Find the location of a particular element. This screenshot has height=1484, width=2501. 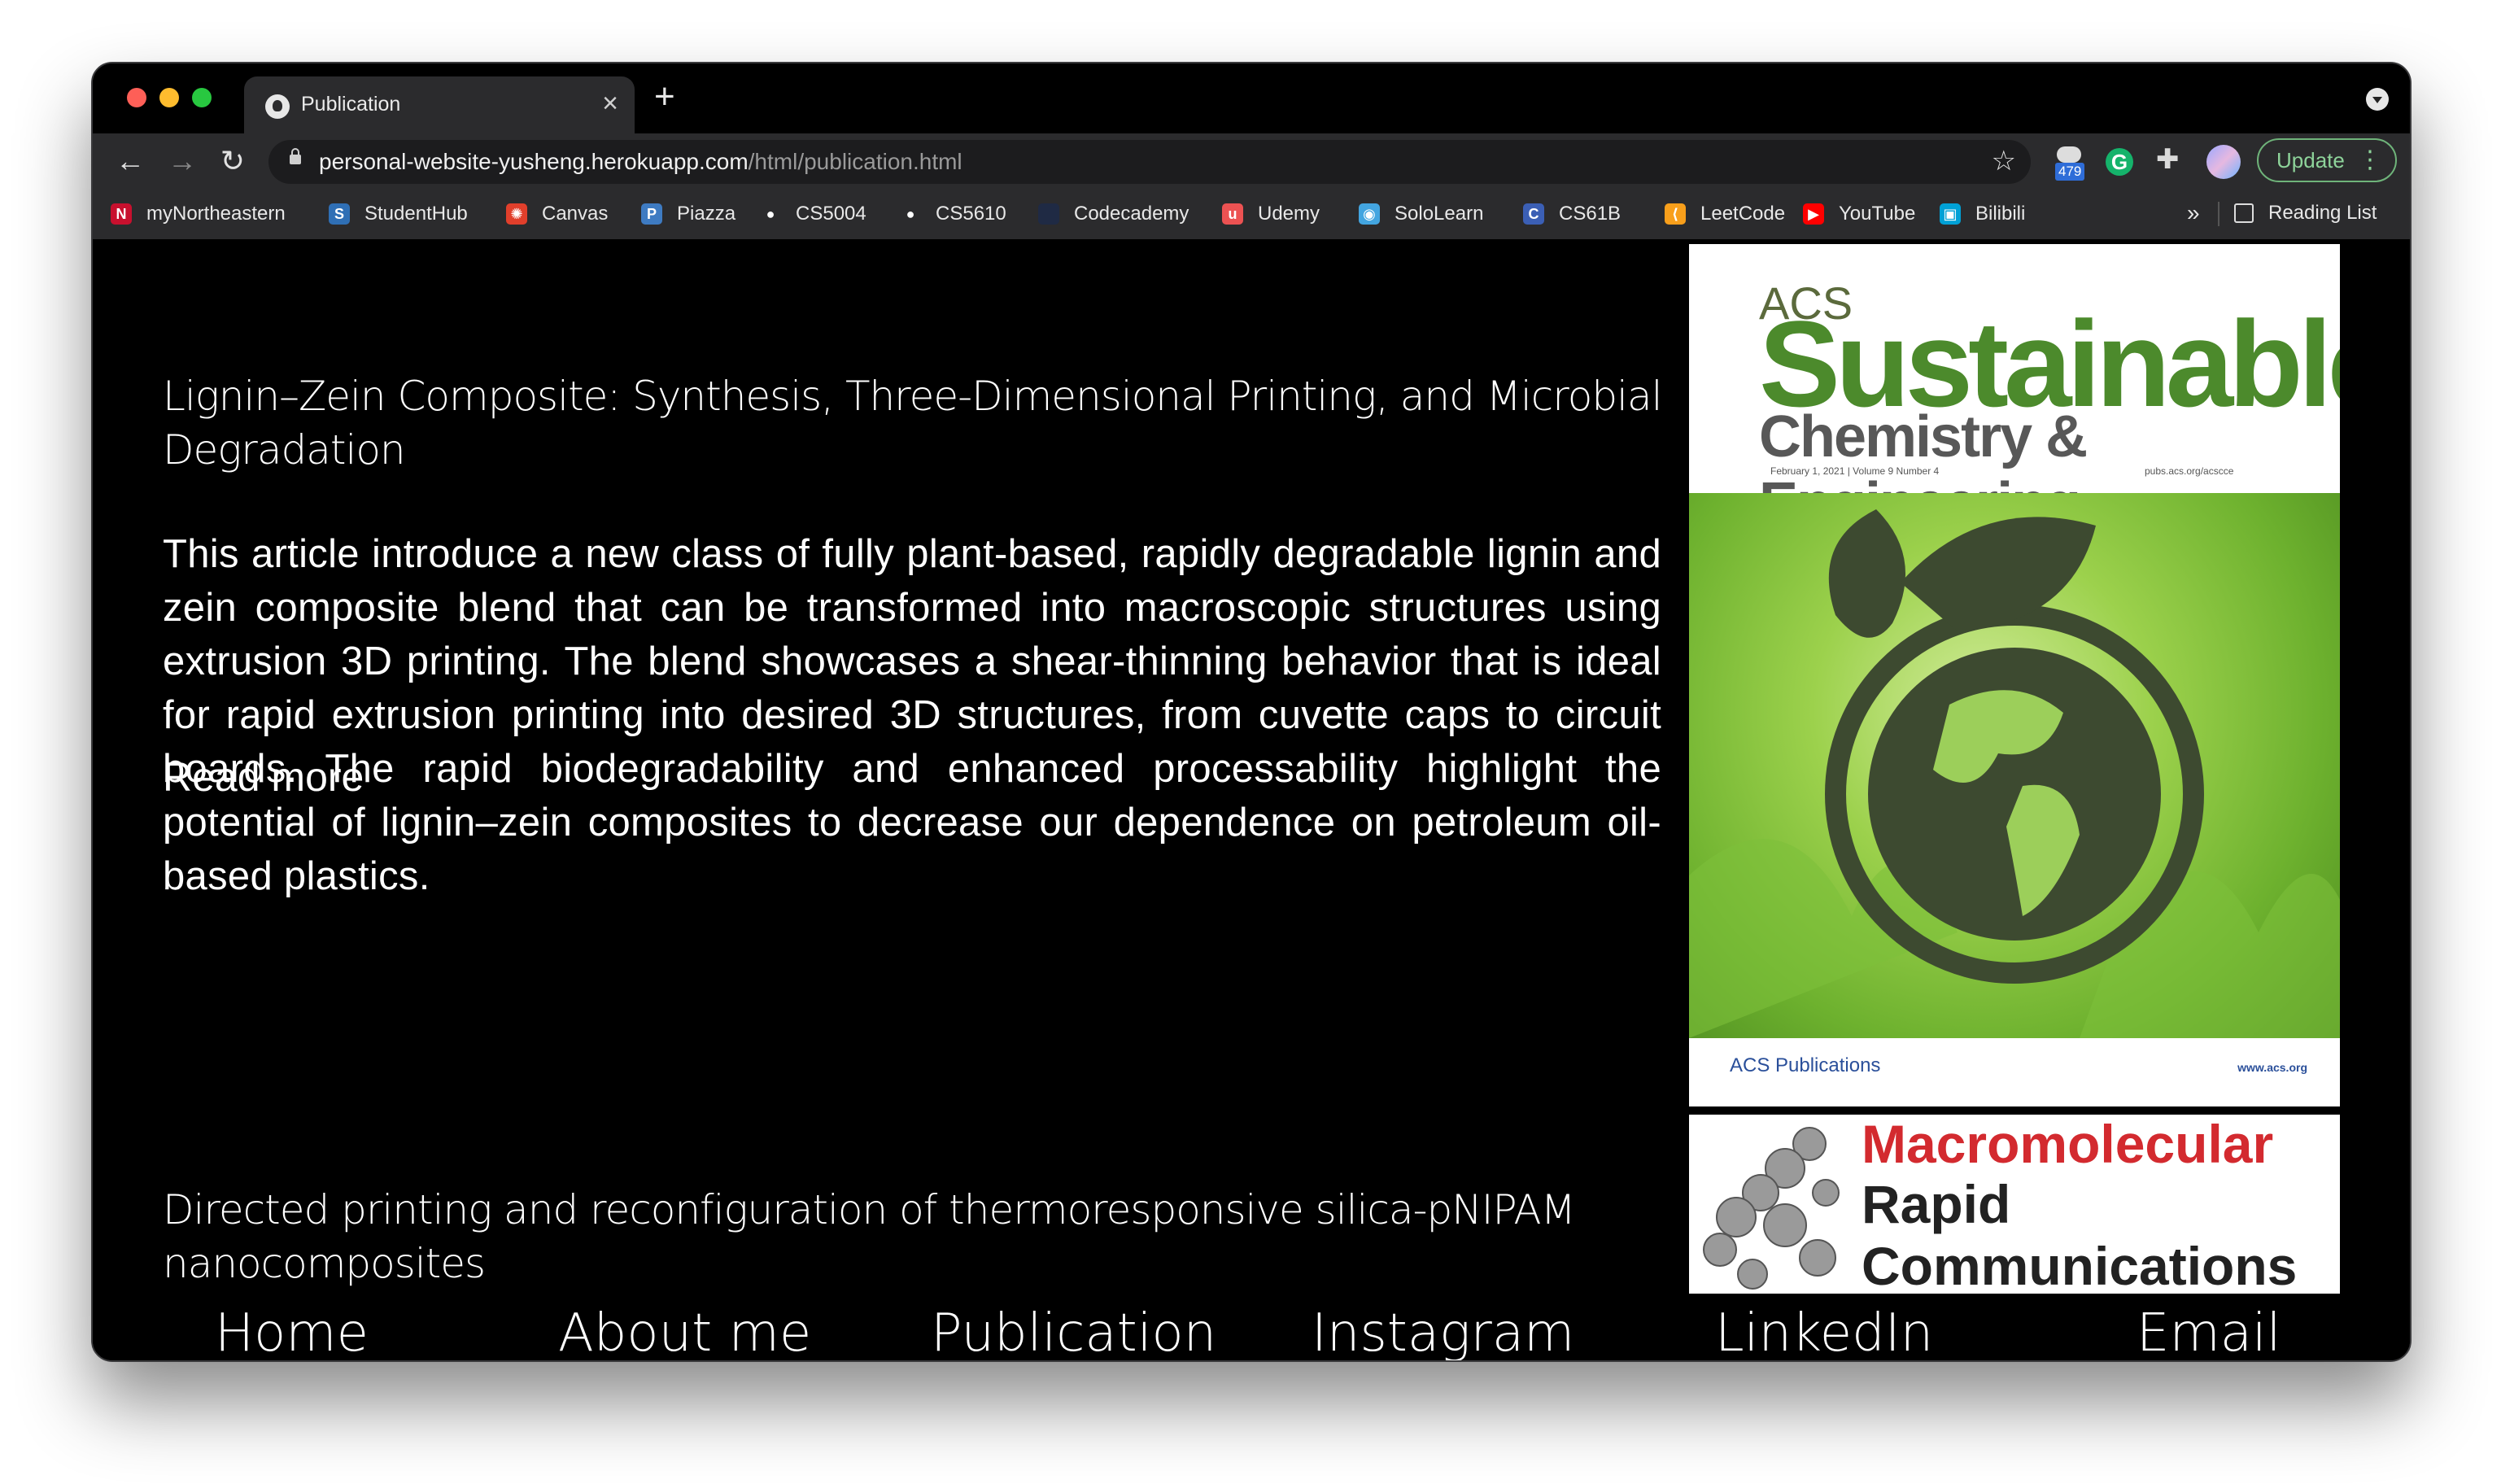

canvas-icon: ✺ is located at coordinates (516, 214).